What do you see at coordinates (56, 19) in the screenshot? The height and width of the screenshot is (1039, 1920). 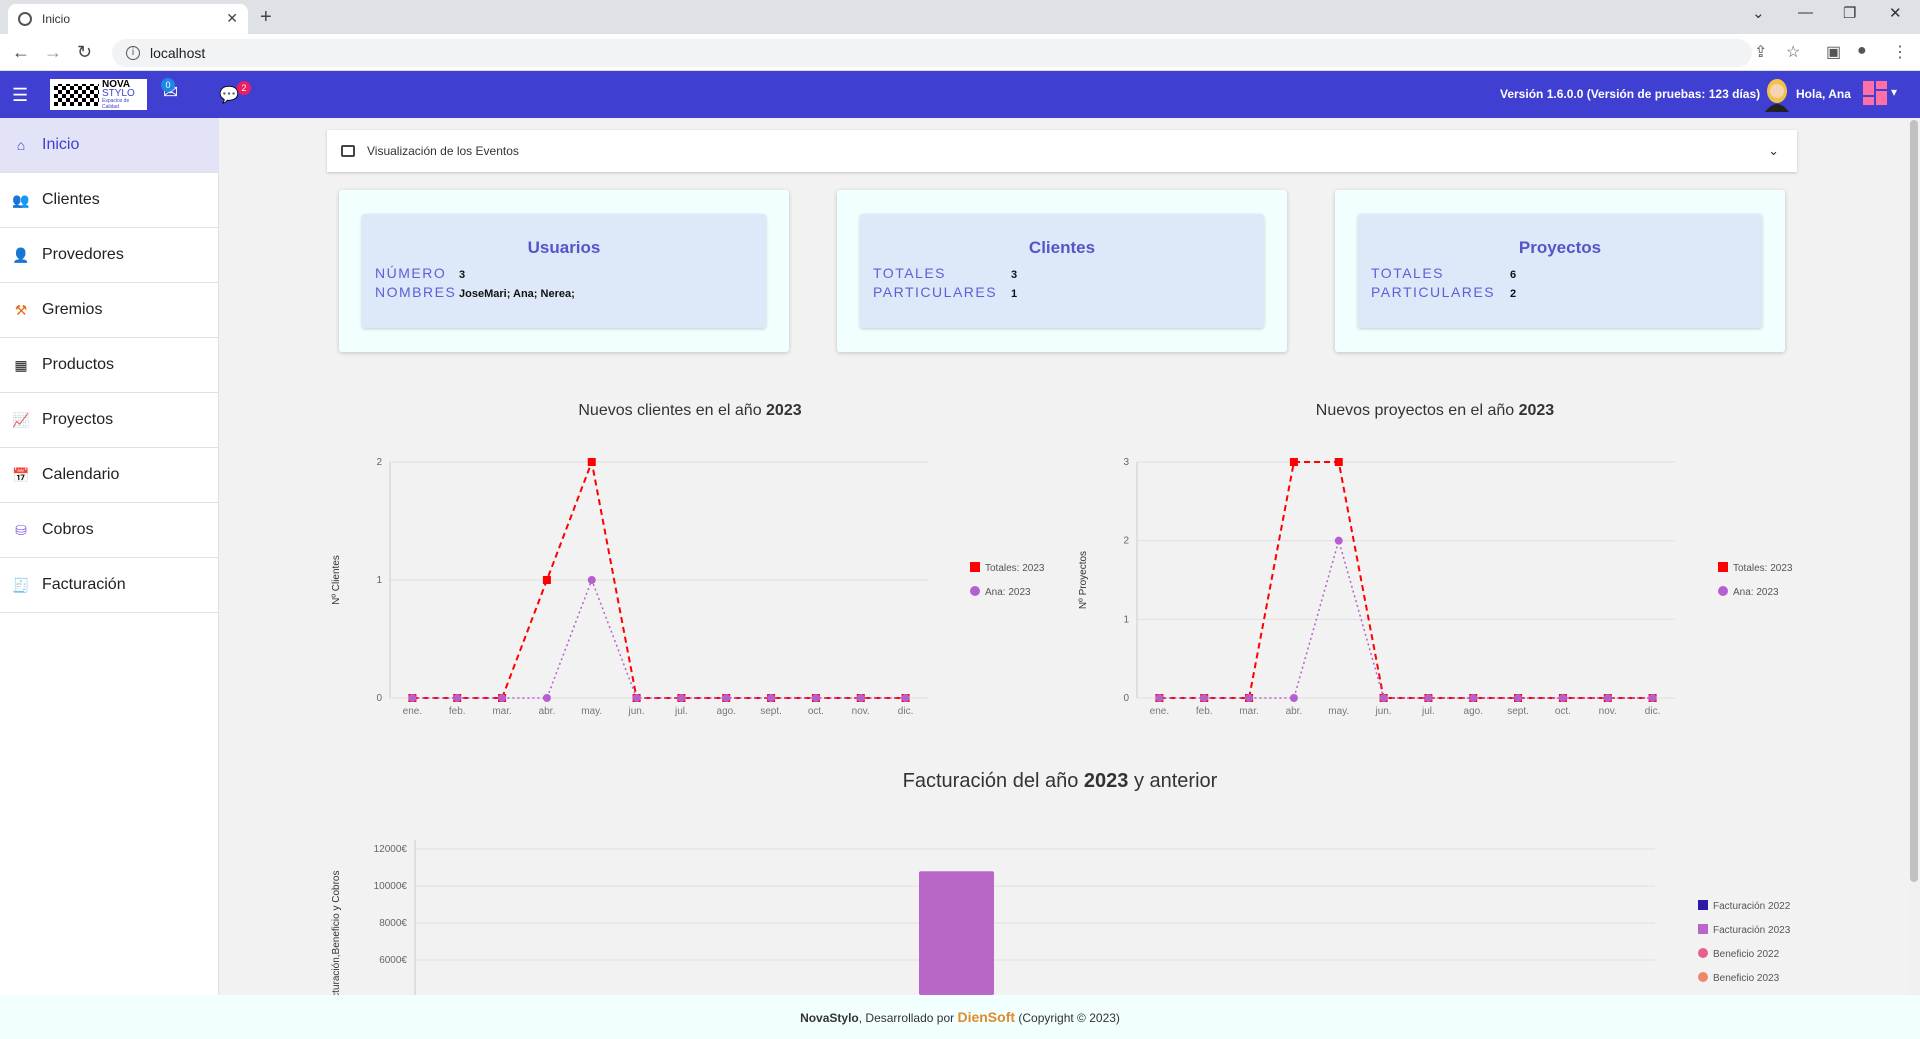 I see `tab-title: Inicio` at bounding box center [56, 19].